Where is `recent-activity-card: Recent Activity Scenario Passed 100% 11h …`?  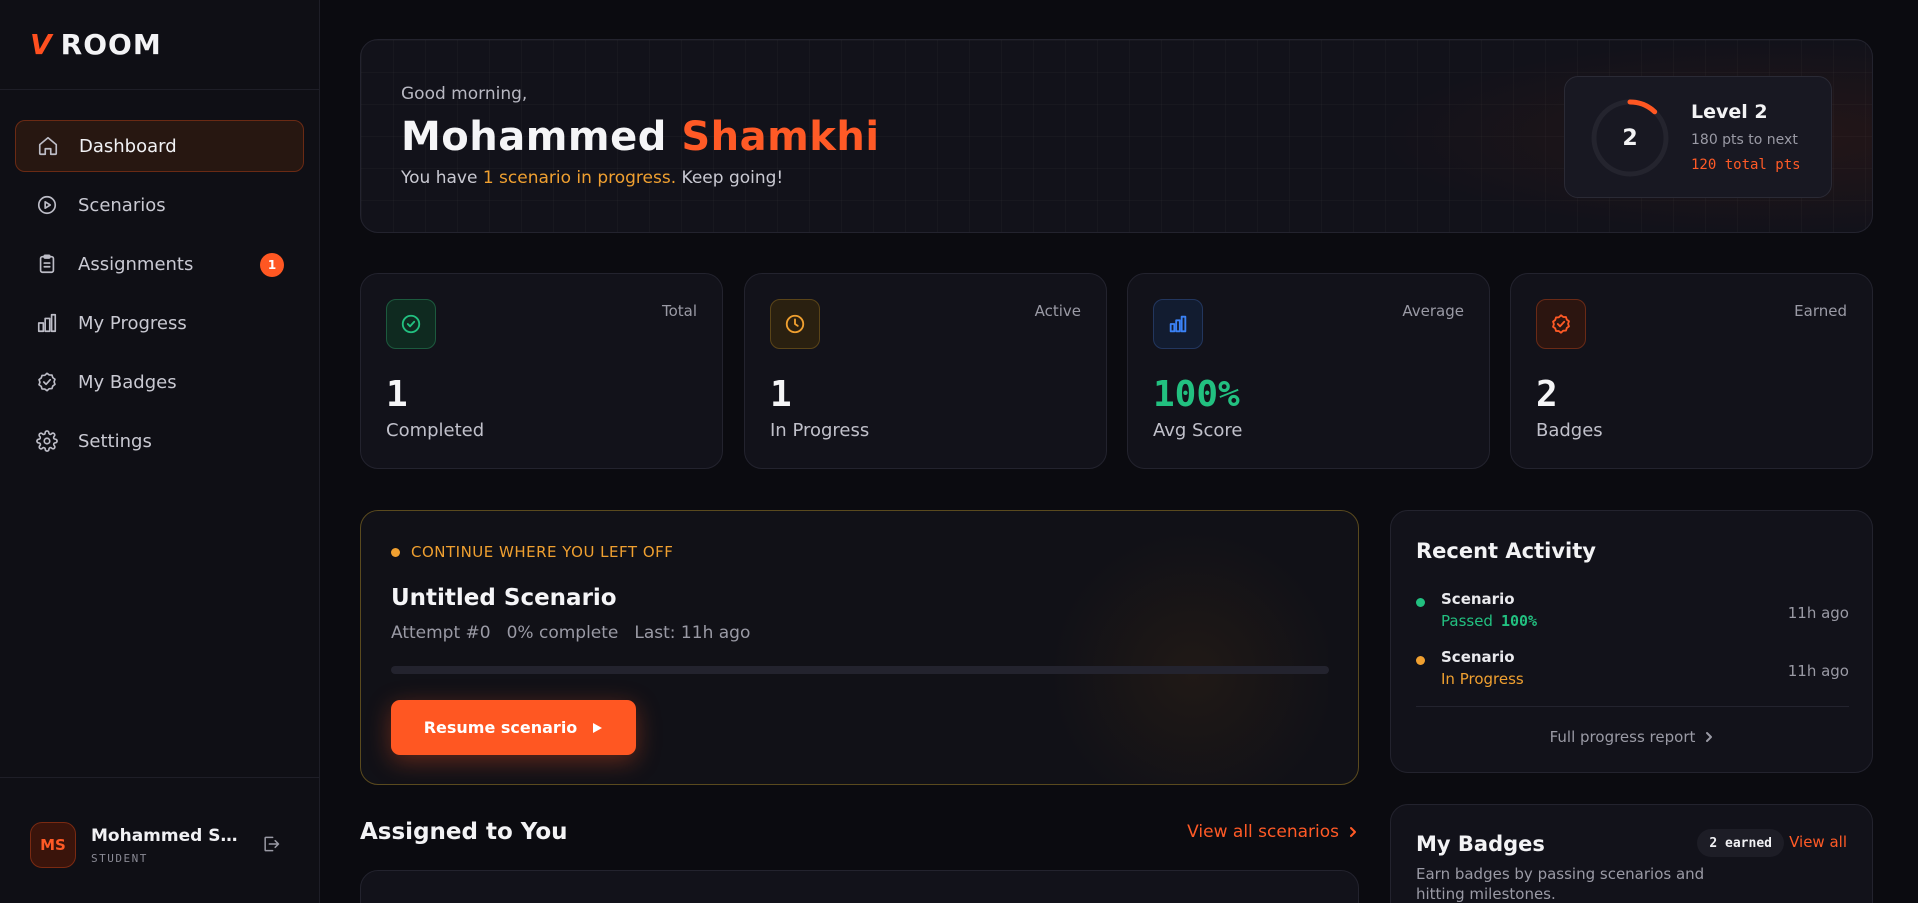
recent-activity-card: Recent Activity Scenario Passed 100% 11h … is located at coordinates (1631, 641).